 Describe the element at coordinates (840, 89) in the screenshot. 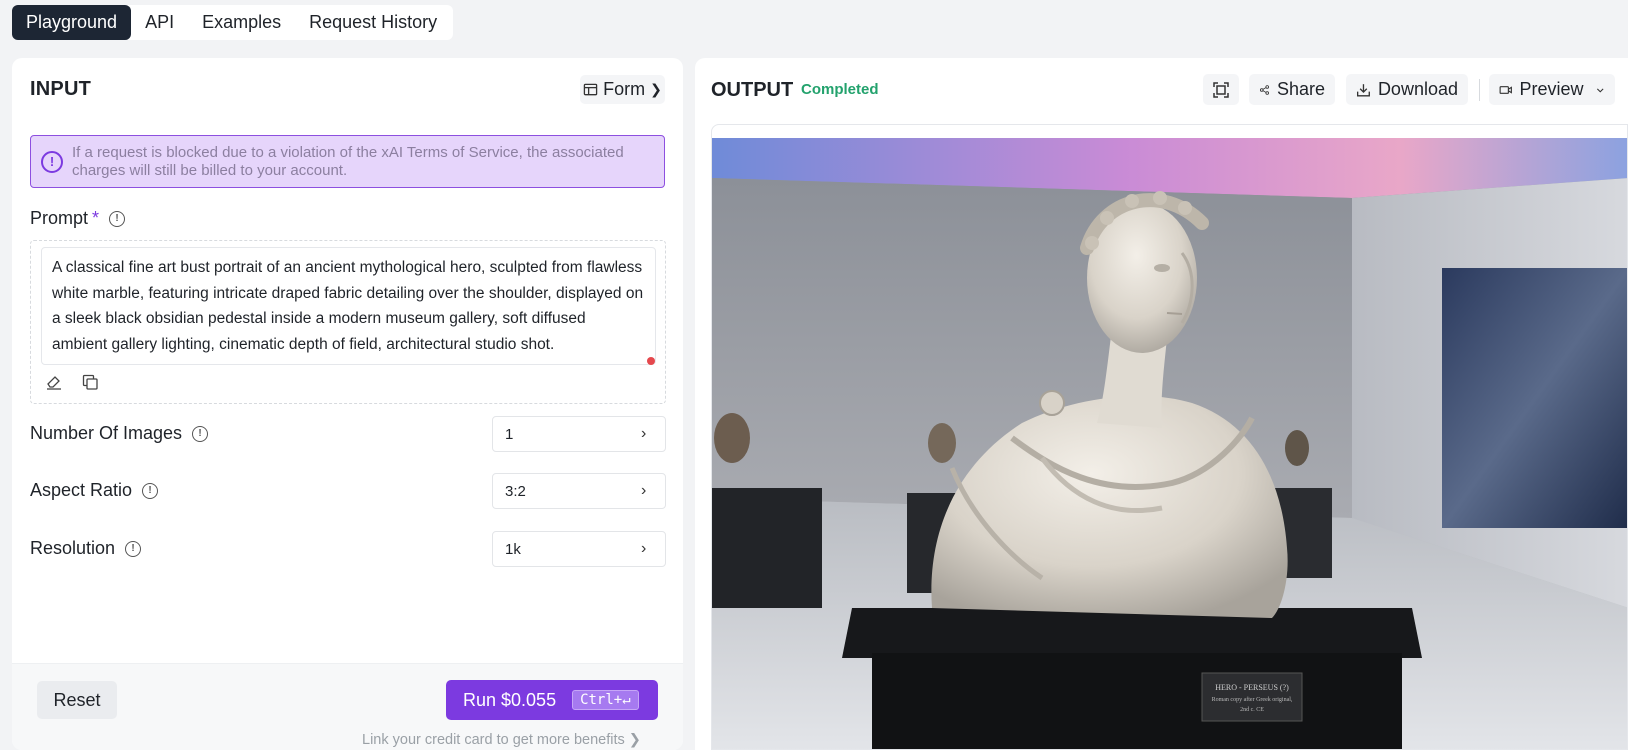

I see `status-badge: Completed` at that location.